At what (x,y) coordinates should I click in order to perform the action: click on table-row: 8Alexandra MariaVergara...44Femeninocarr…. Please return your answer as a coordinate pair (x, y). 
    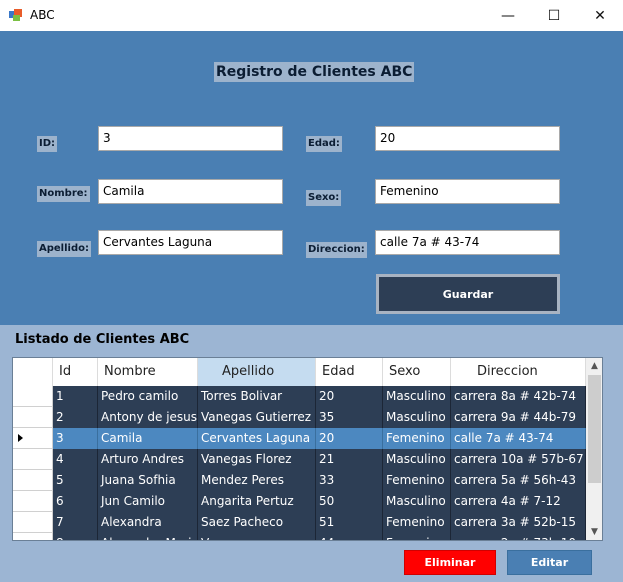
    Looking at the image, I should click on (319, 536).